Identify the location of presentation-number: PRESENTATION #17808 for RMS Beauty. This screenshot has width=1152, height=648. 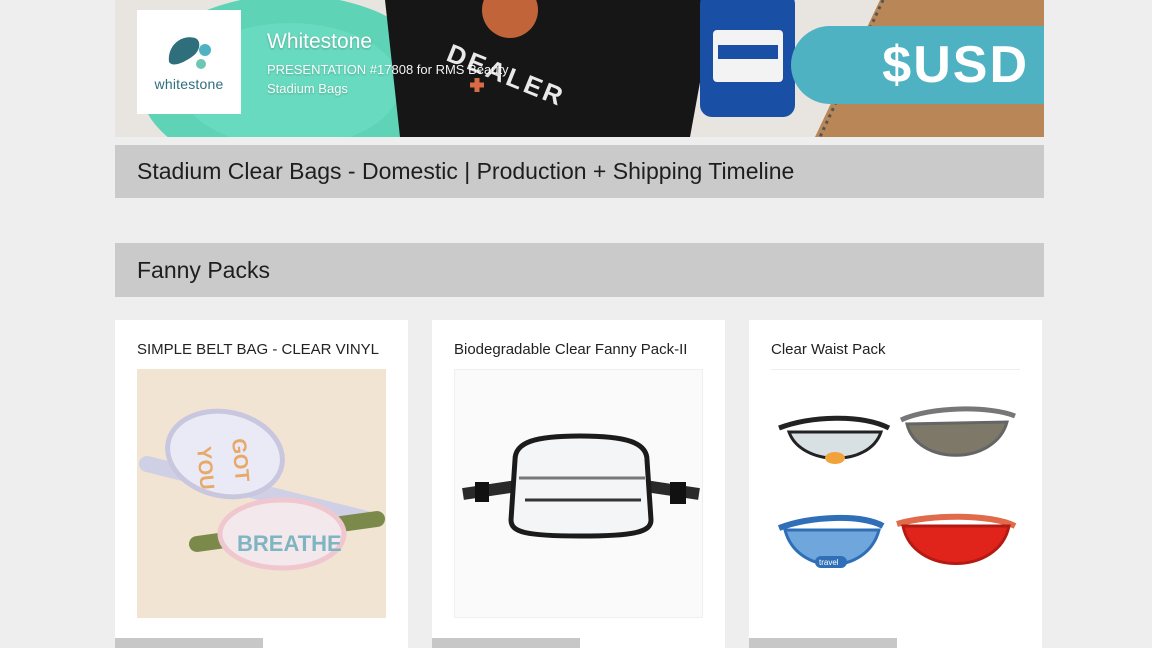
(388, 69).